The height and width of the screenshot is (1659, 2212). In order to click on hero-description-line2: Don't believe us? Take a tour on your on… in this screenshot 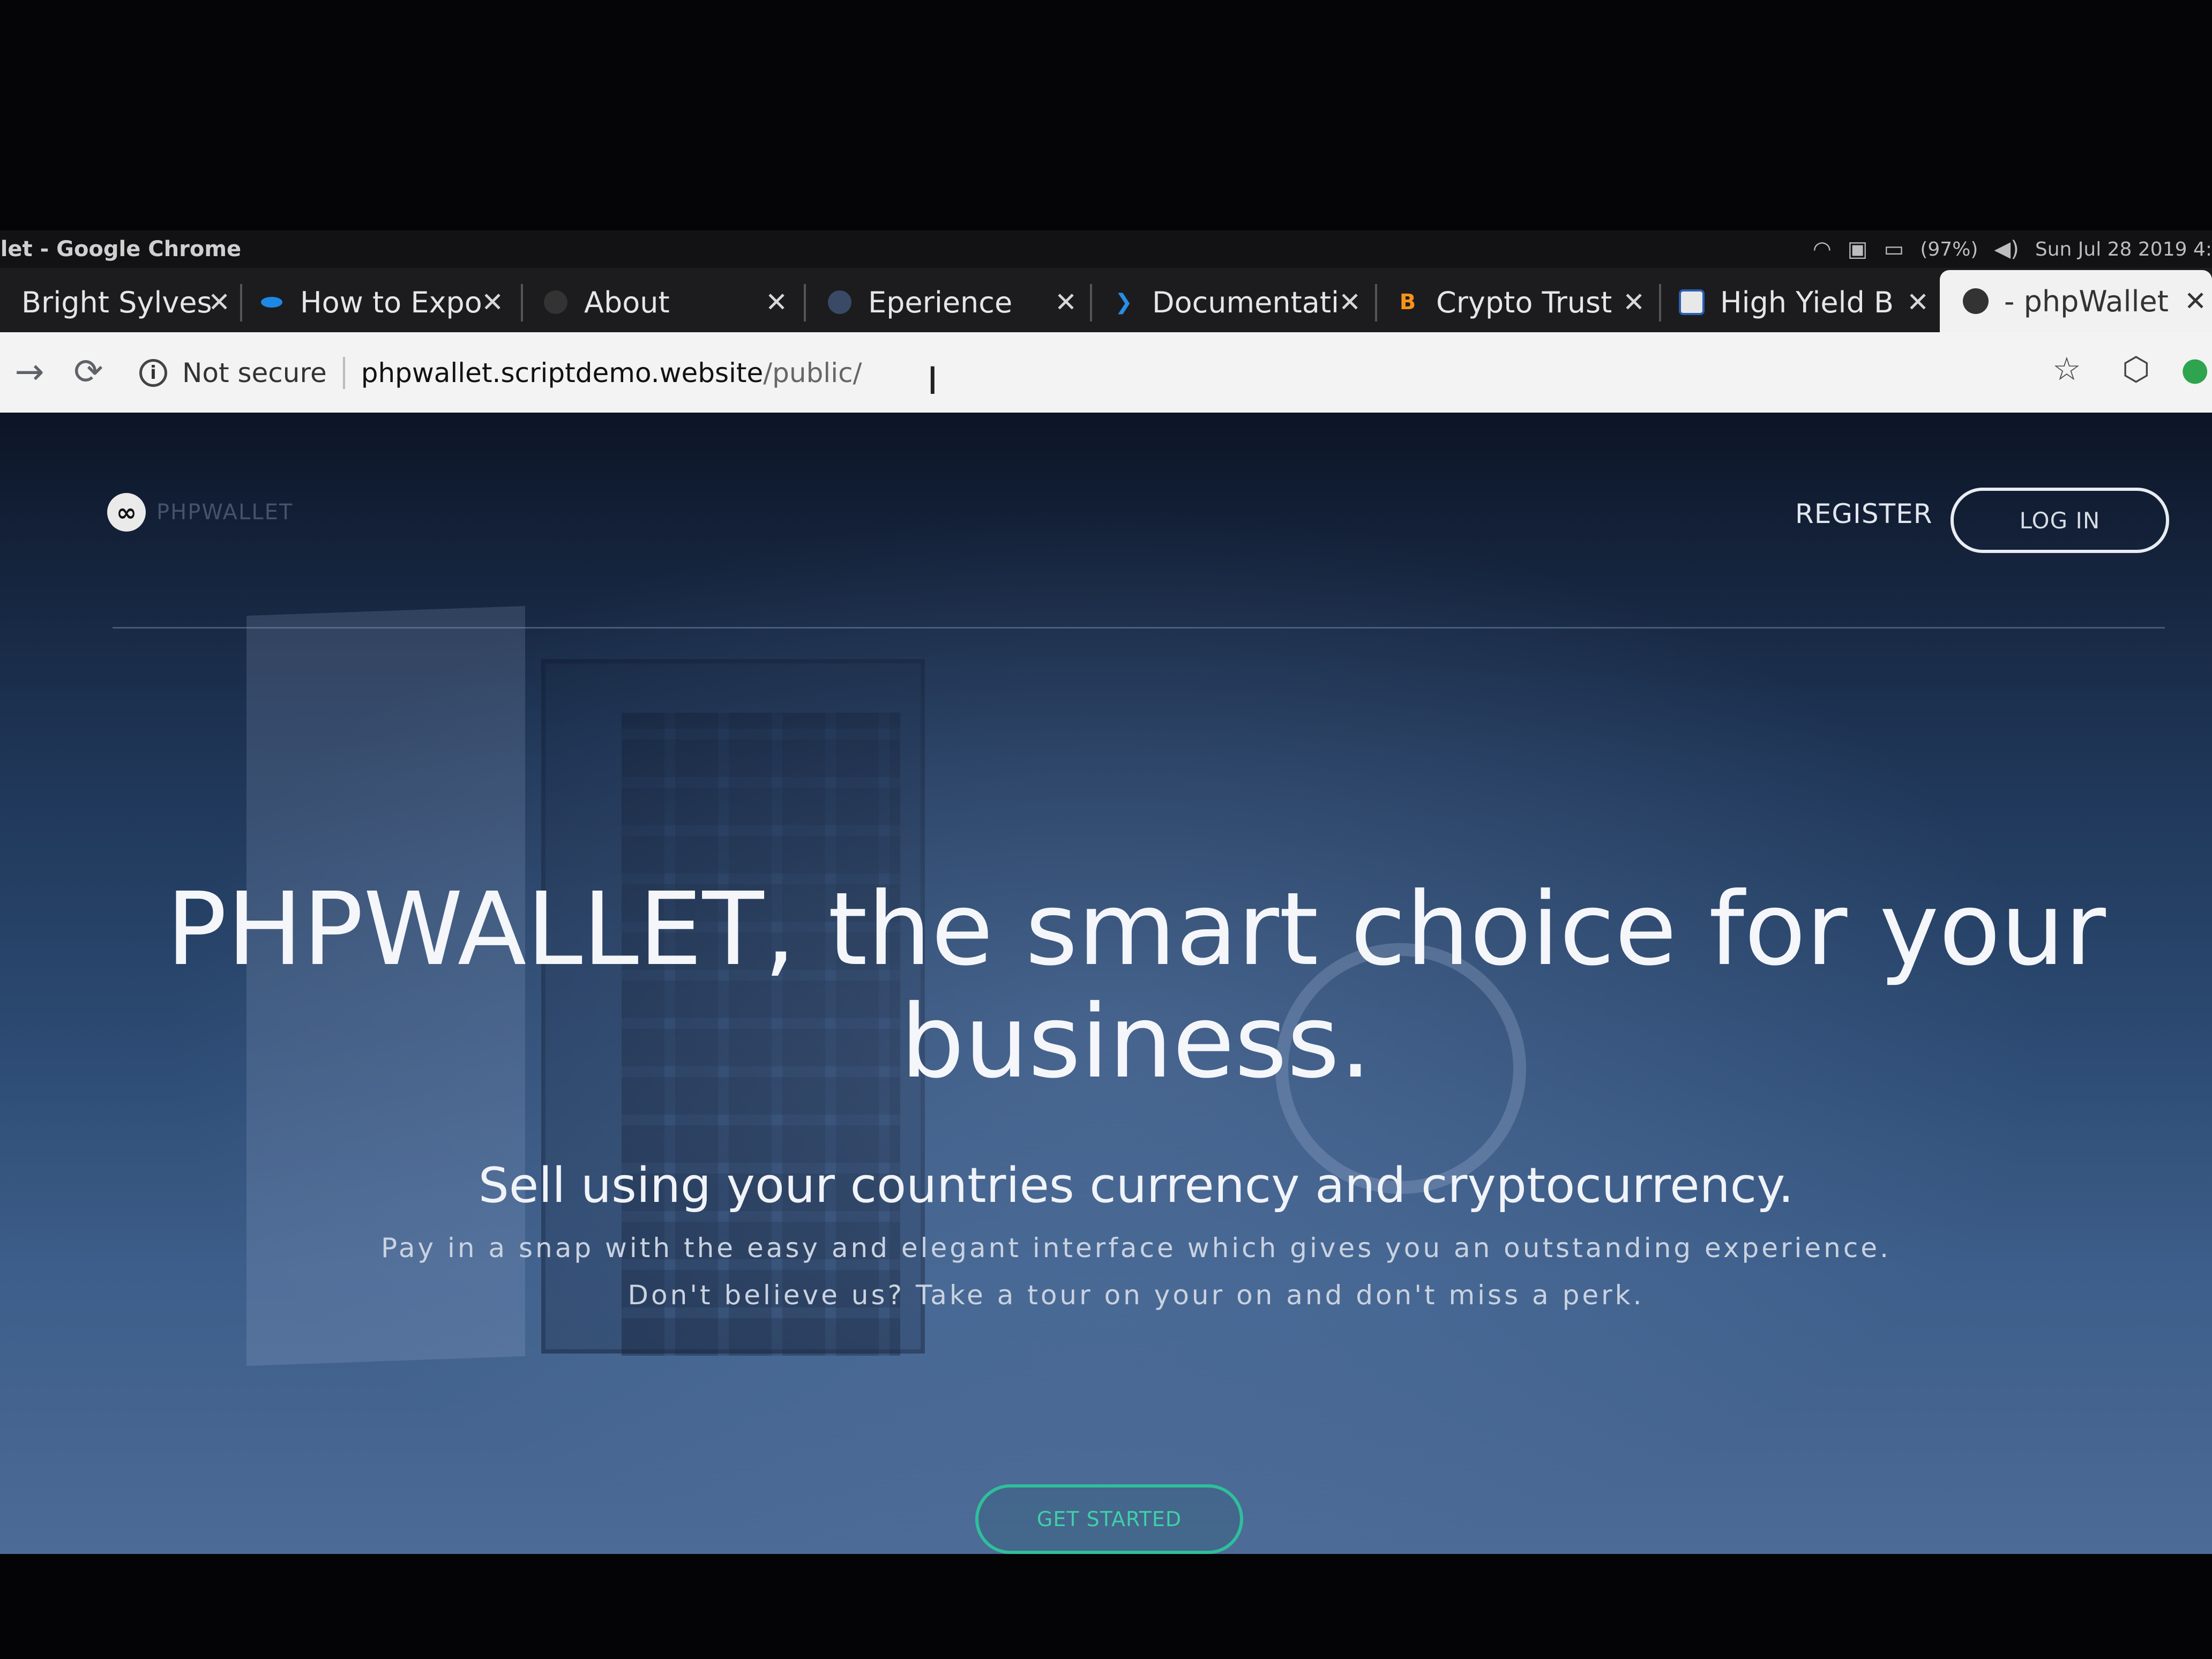, I will do `click(1136, 1295)`.